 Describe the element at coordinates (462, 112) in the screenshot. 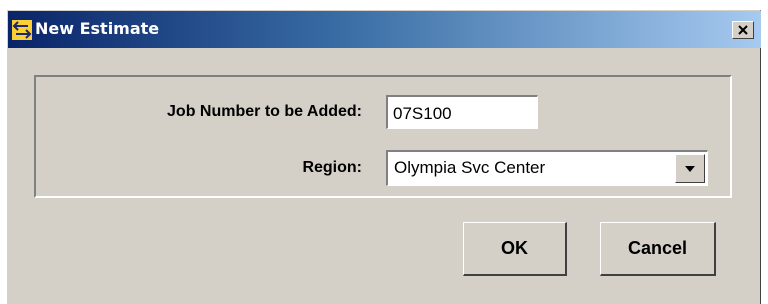

I see `job-number-input` at that location.